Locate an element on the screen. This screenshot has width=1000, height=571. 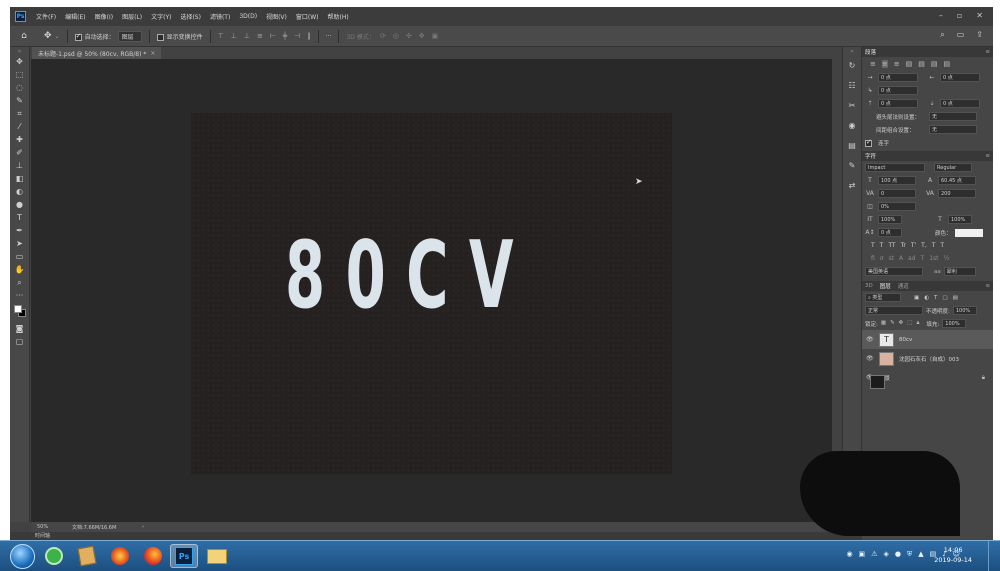
tray-icon: ▲ is located at coordinates (920, 554).